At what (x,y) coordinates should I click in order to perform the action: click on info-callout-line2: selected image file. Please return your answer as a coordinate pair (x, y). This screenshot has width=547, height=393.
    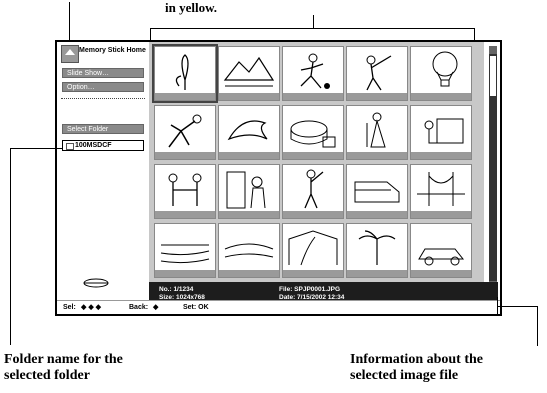
    Looking at the image, I should click on (404, 375).